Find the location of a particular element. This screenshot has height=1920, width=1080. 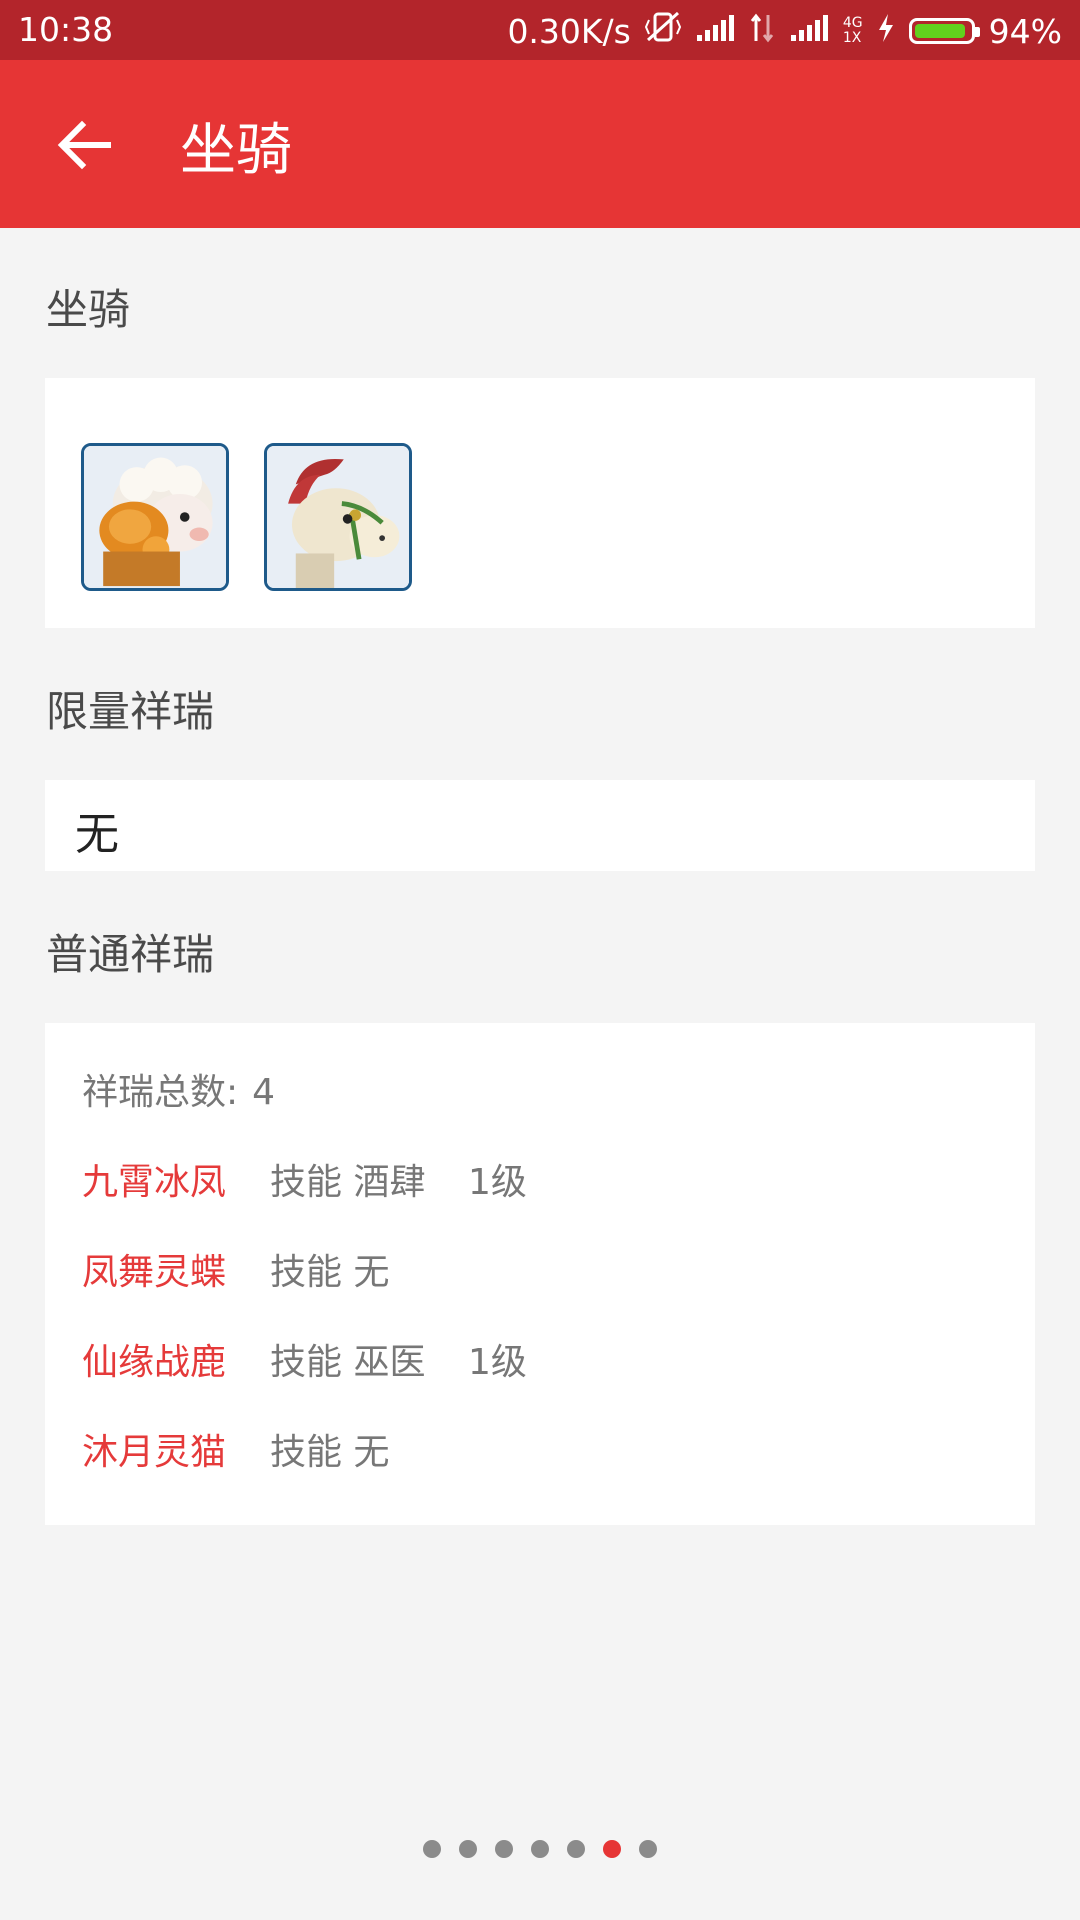

total-value: 4 is located at coordinates (264, 1092).